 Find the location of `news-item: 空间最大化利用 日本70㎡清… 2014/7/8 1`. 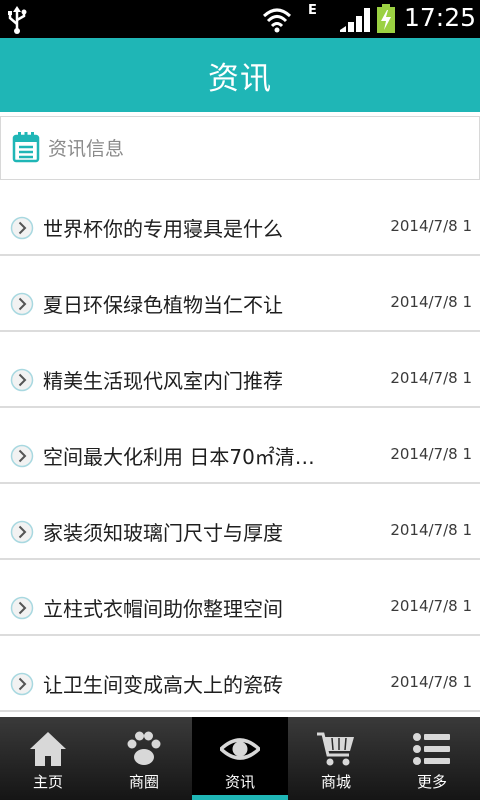

news-item: 空间最大化利用 日本70㎡清… 2014/7/8 1 is located at coordinates (240, 446).